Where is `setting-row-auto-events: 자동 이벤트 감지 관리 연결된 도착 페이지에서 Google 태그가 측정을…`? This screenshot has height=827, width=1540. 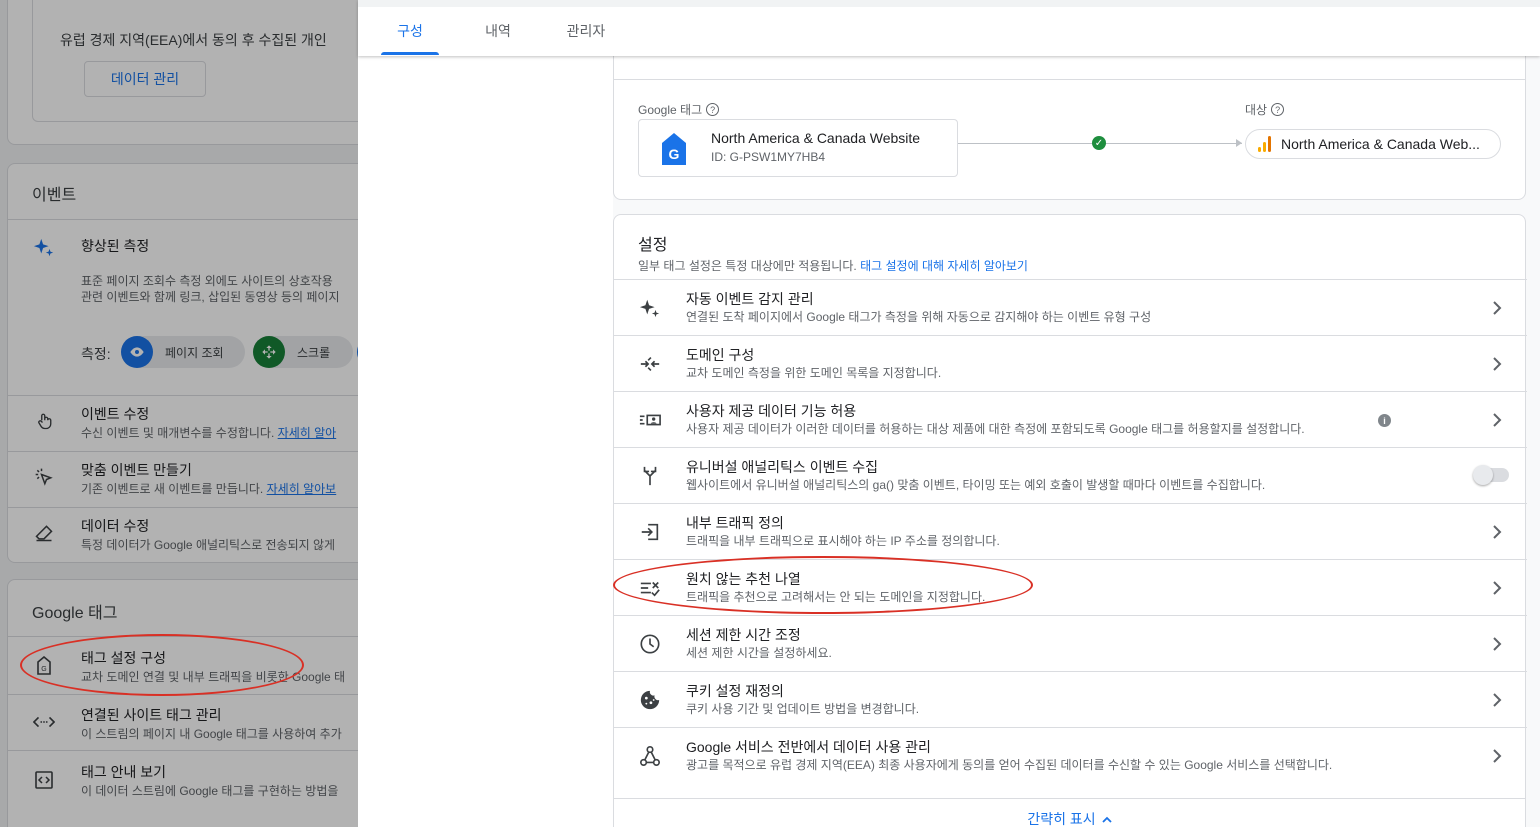
setting-row-auto-events: 자동 이벤트 감지 관리 연결된 도착 페이지에서 Google 태그가 측정을… is located at coordinates (1070, 307).